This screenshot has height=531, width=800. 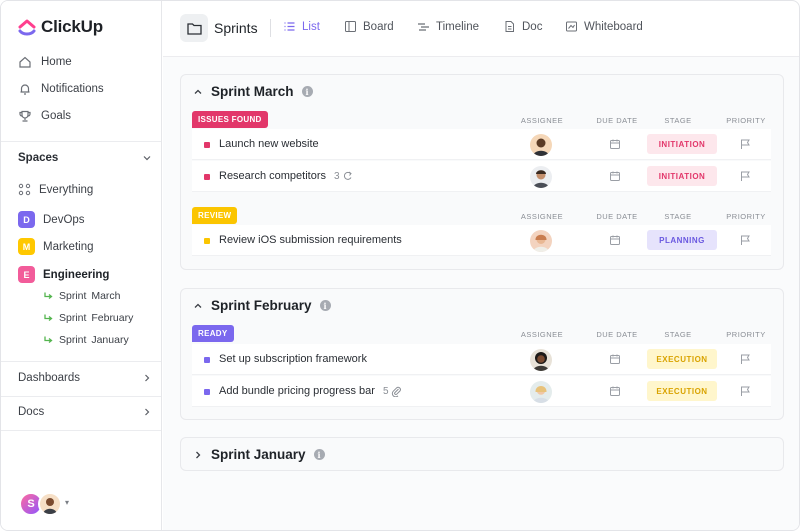 I want to click on space-marketing: M Marketing, so click(x=56, y=246).